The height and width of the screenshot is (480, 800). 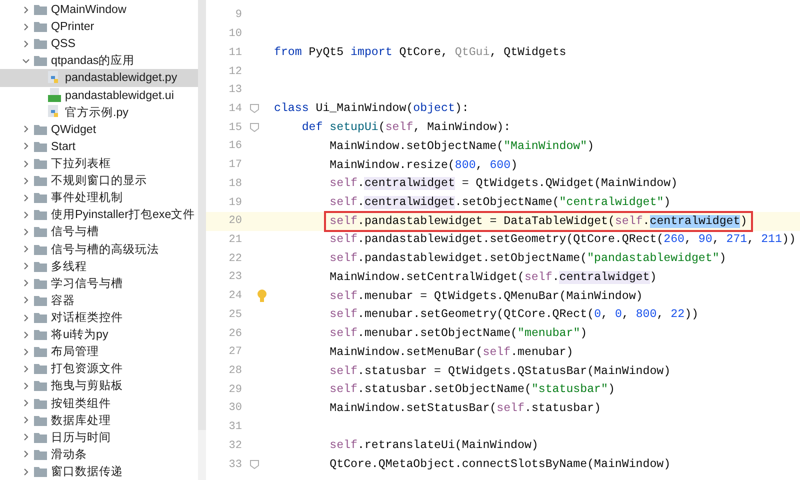 I want to click on code-line: self.statusbar = QtWidgets.QStatusBar(MainWindow), so click(x=499, y=371).